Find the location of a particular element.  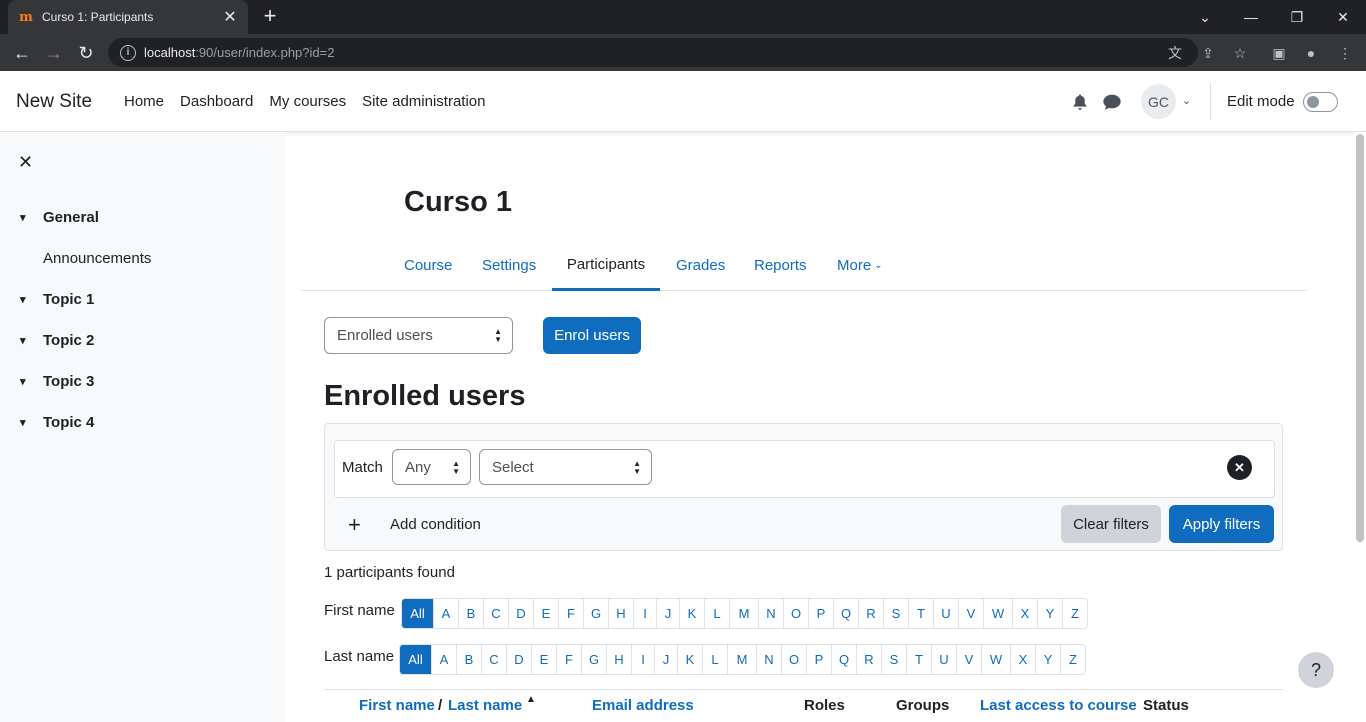

last-name-initial-u: U is located at coordinates (943, 659).